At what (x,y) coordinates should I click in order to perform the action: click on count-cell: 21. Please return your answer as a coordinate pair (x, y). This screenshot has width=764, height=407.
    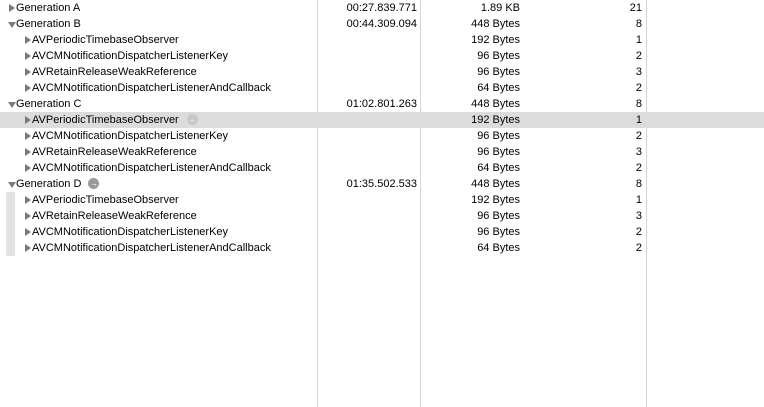
    Looking at the image, I should click on (635, 8).